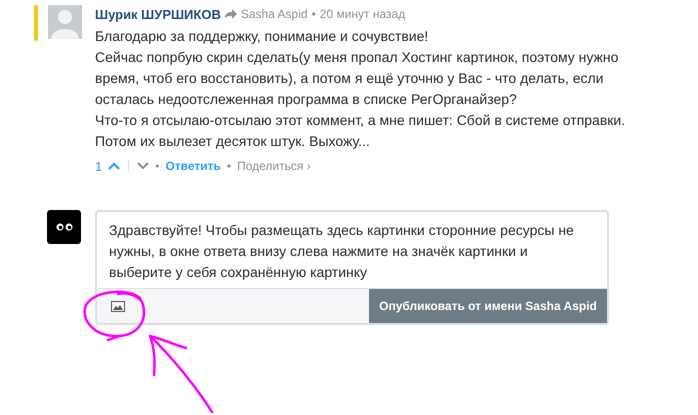  Describe the element at coordinates (158, 14) in the screenshot. I see `author-name: Шурик ШУРШИКОВ` at that location.